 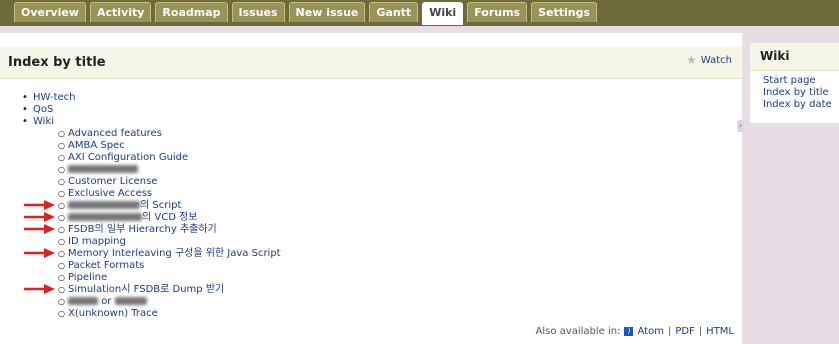 What do you see at coordinates (169, 134) in the screenshot?
I see `list-item: Advanced features` at bounding box center [169, 134].